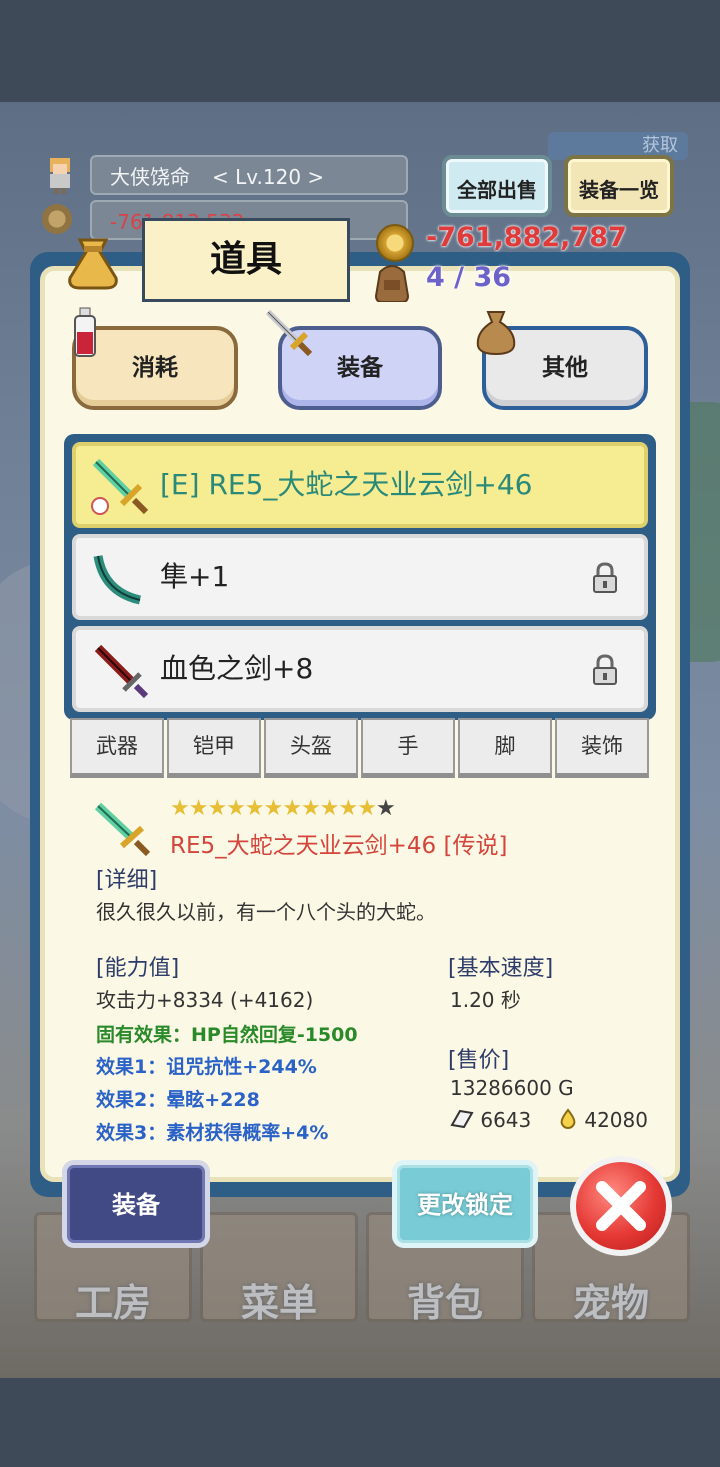  I want to click on detail-sword-icon, so click(122, 829).